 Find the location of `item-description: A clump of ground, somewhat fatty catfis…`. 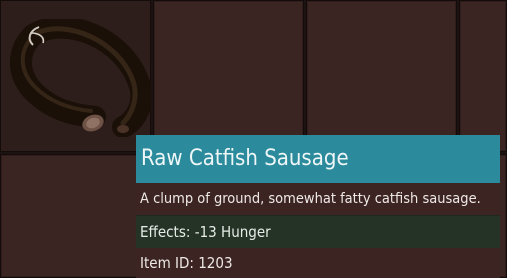

item-description: A clump of ground, somewhat fatty catfis… is located at coordinates (318, 199).